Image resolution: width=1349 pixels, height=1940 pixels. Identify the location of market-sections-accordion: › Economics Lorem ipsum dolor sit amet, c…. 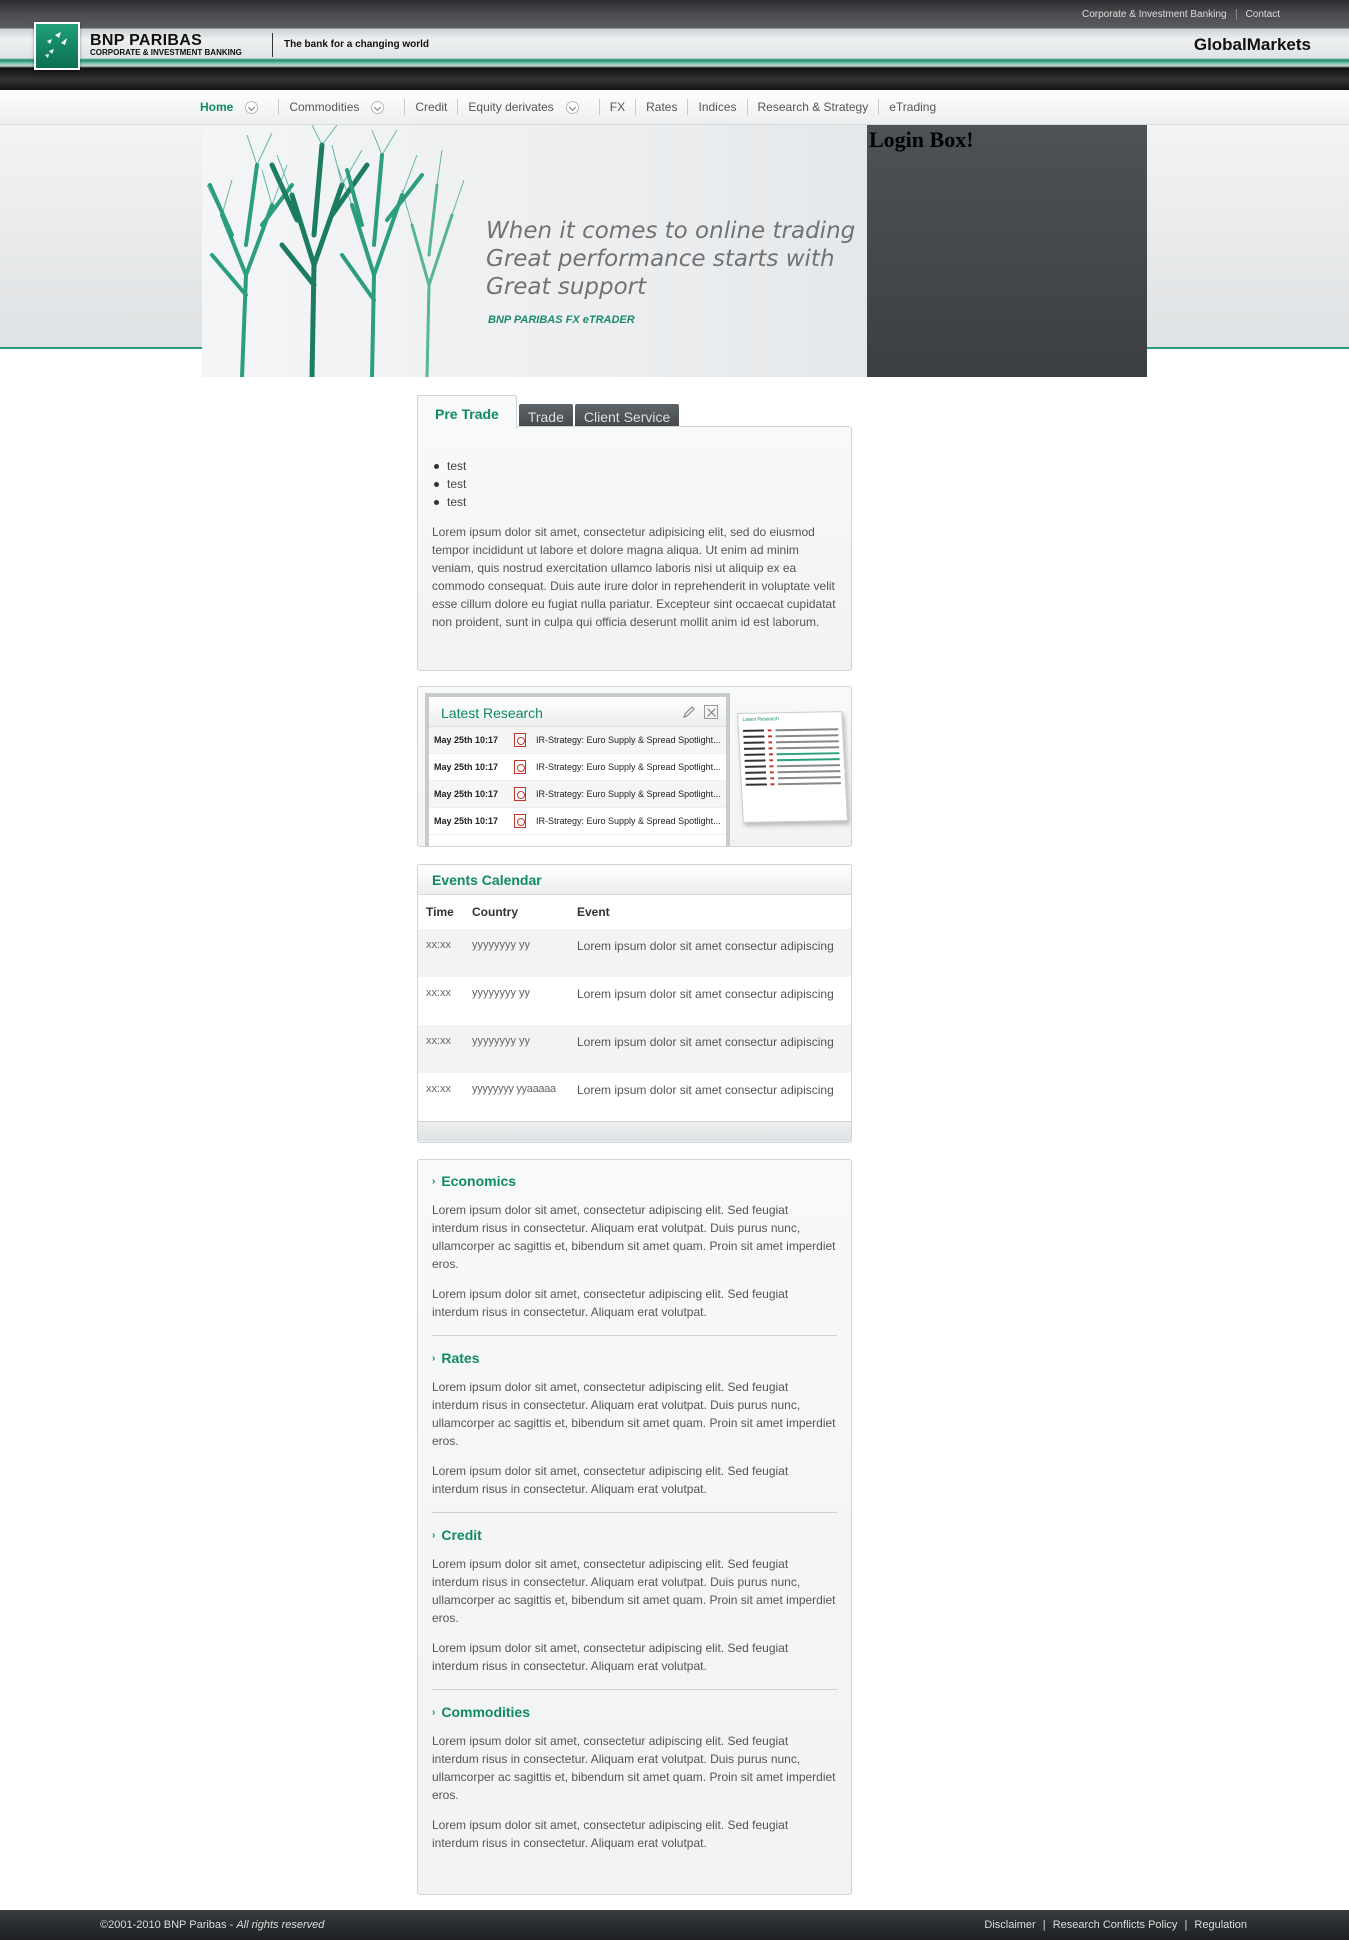
(634, 1527).